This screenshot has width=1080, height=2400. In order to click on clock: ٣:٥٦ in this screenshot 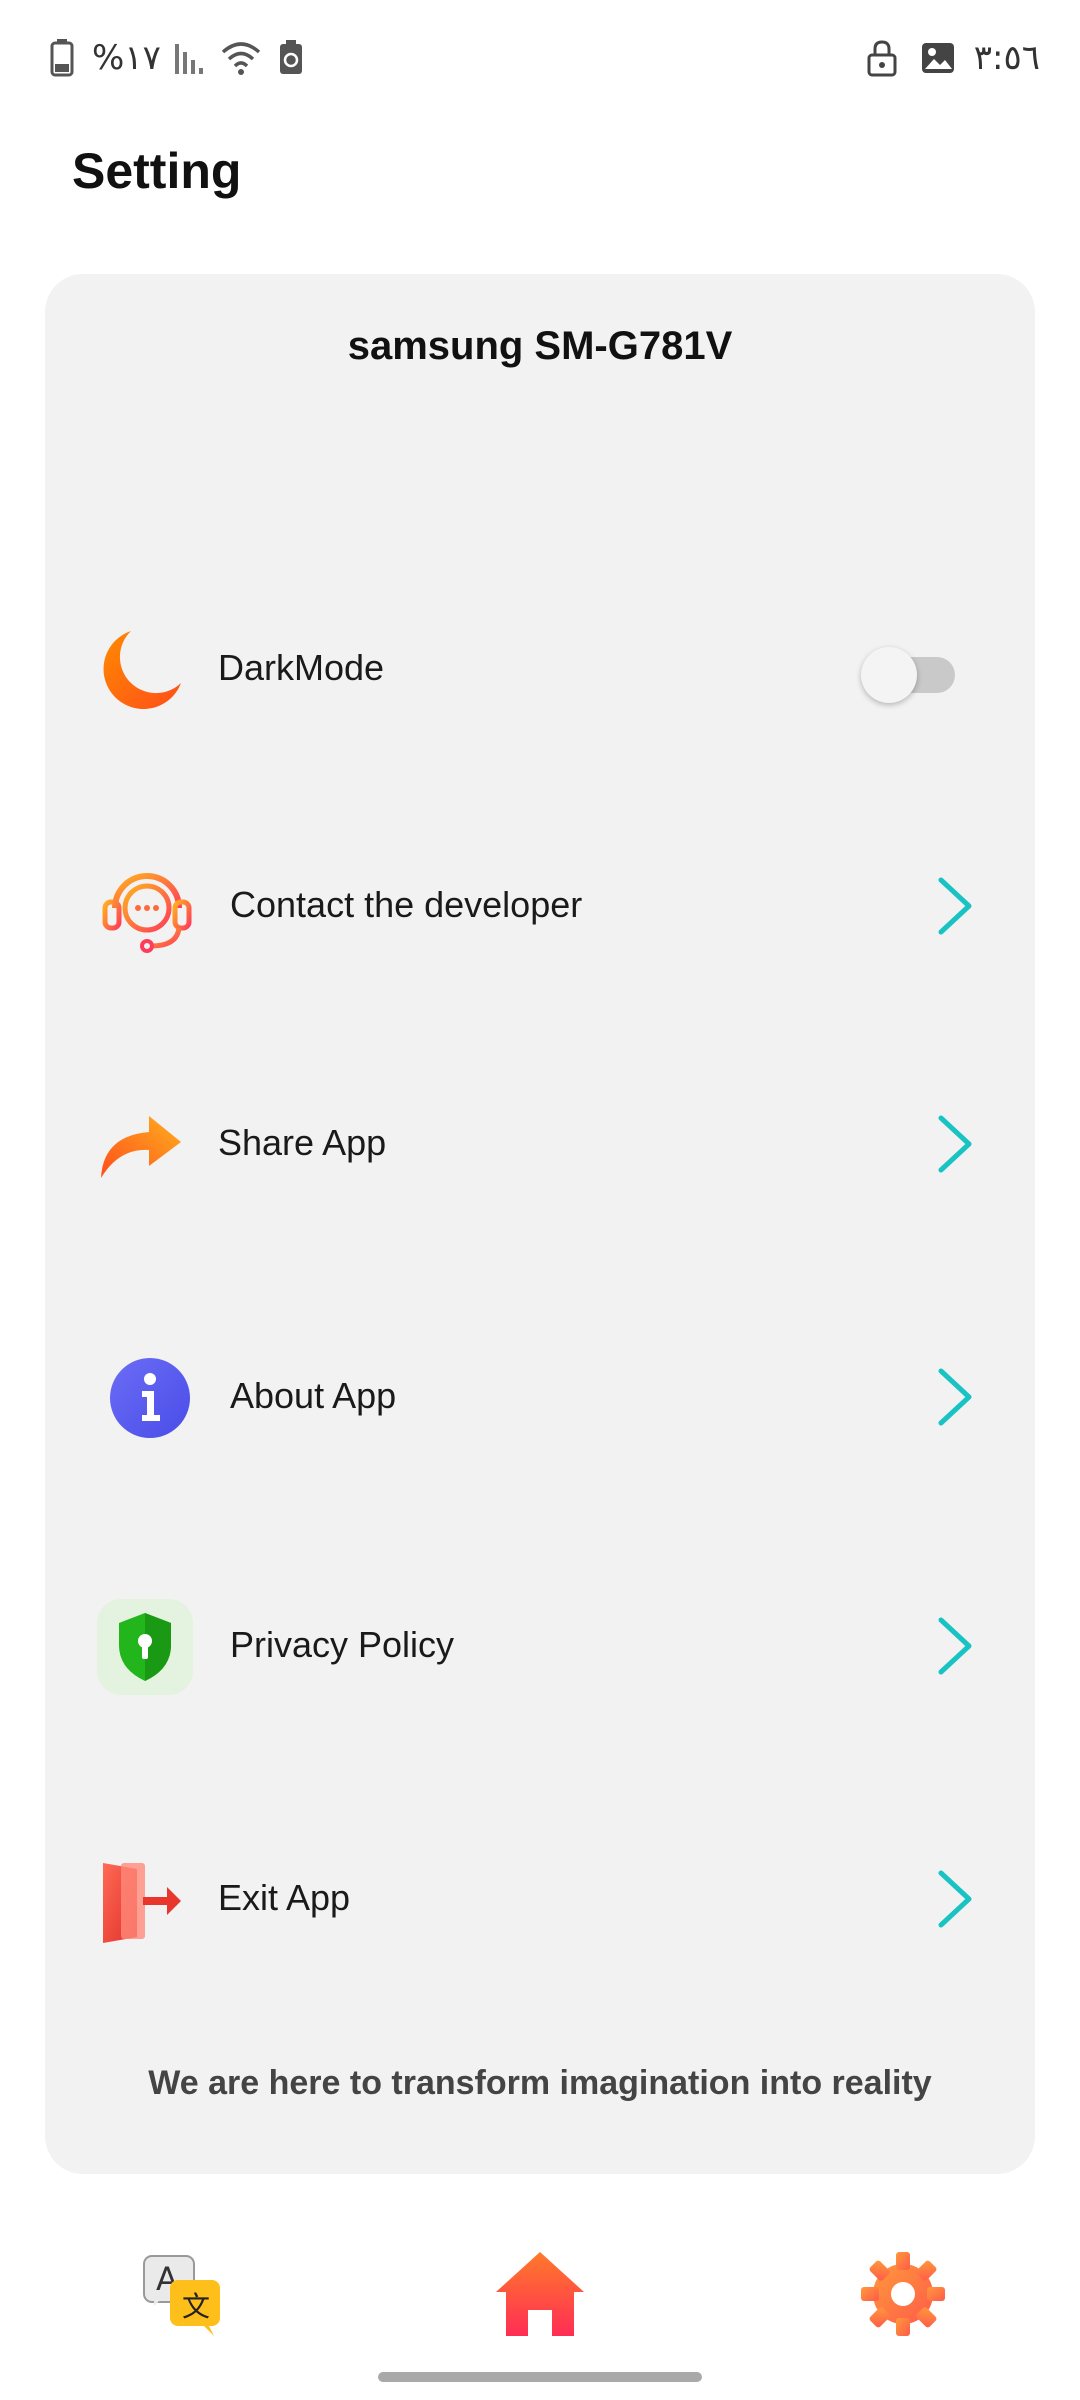, I will do `click(1006, 58)`.